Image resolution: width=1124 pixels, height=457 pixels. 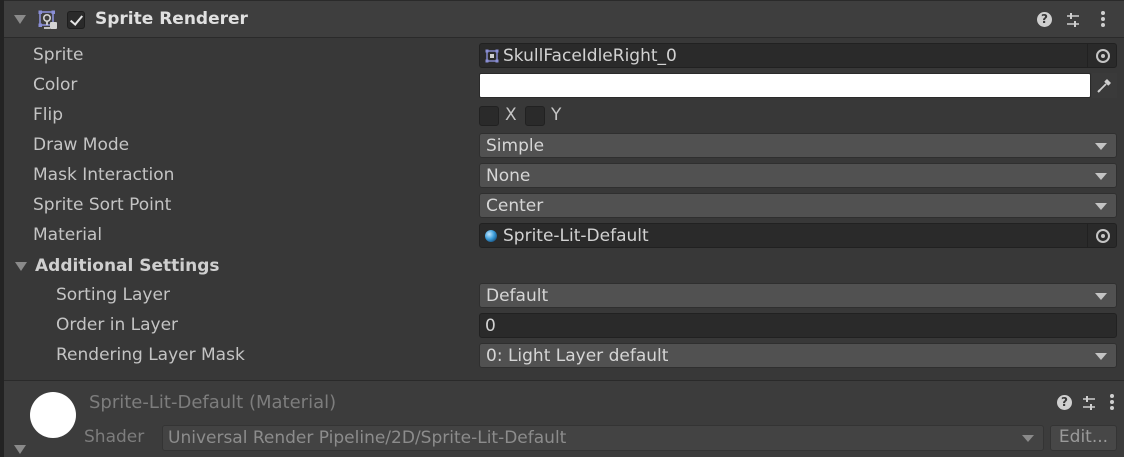 I want to click on sorting-layer-value: Default, so click(x=517, y=296).